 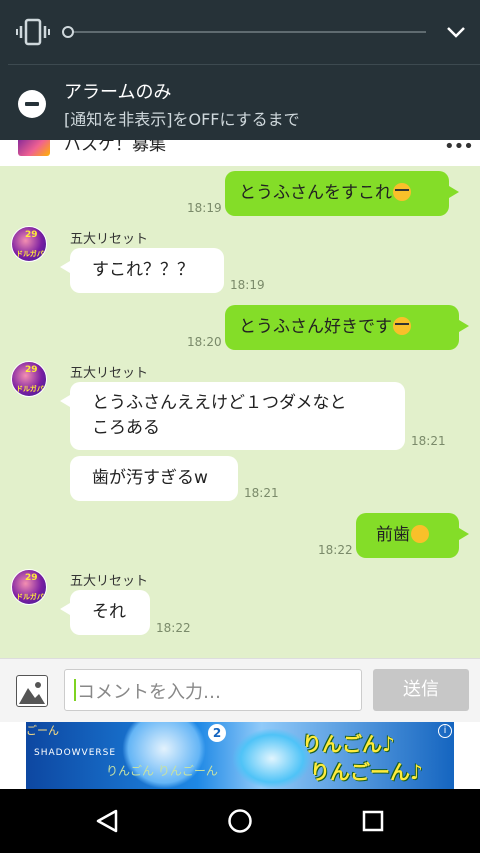 What do you see at coordinates (162, 771) in the screenshot?
I see `ad-small-text: りんごん りんごーん` at bounding box center [162, 771].